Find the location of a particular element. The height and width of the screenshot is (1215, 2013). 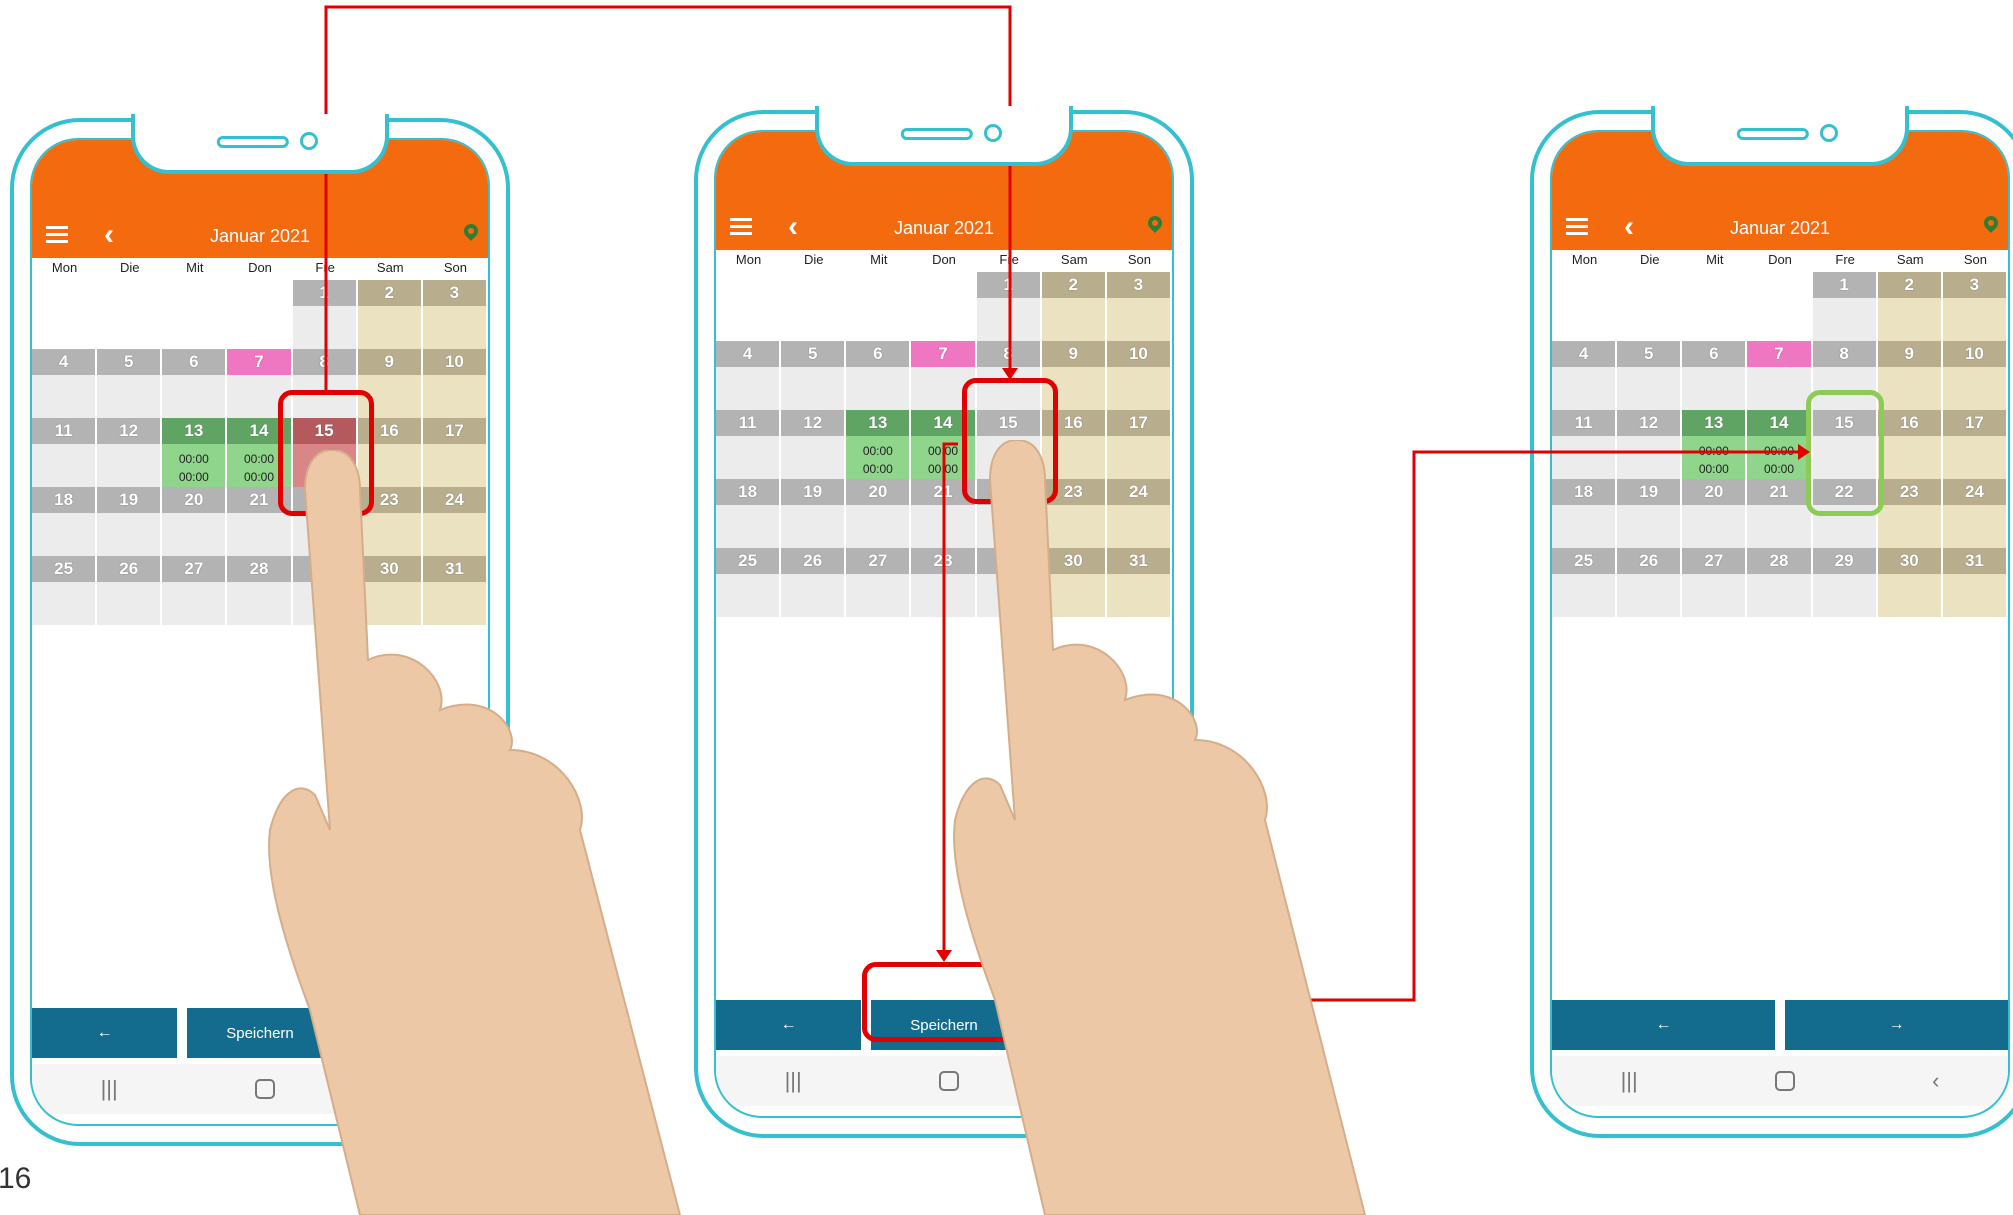

arrow-select-to-day is located at coordinates (668, 198).